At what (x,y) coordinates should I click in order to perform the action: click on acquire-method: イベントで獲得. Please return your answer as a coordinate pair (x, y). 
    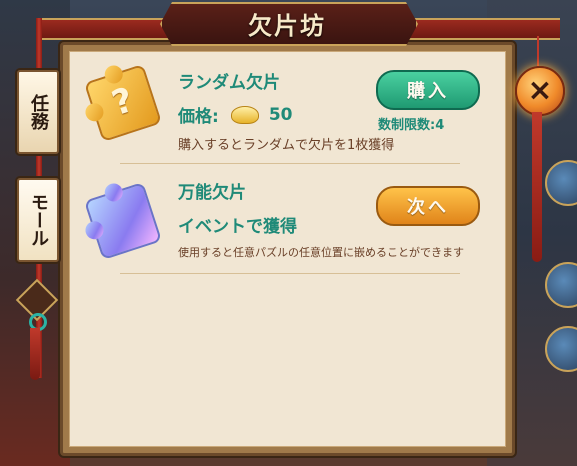
    Looking at the image, I should click on (237, 227).